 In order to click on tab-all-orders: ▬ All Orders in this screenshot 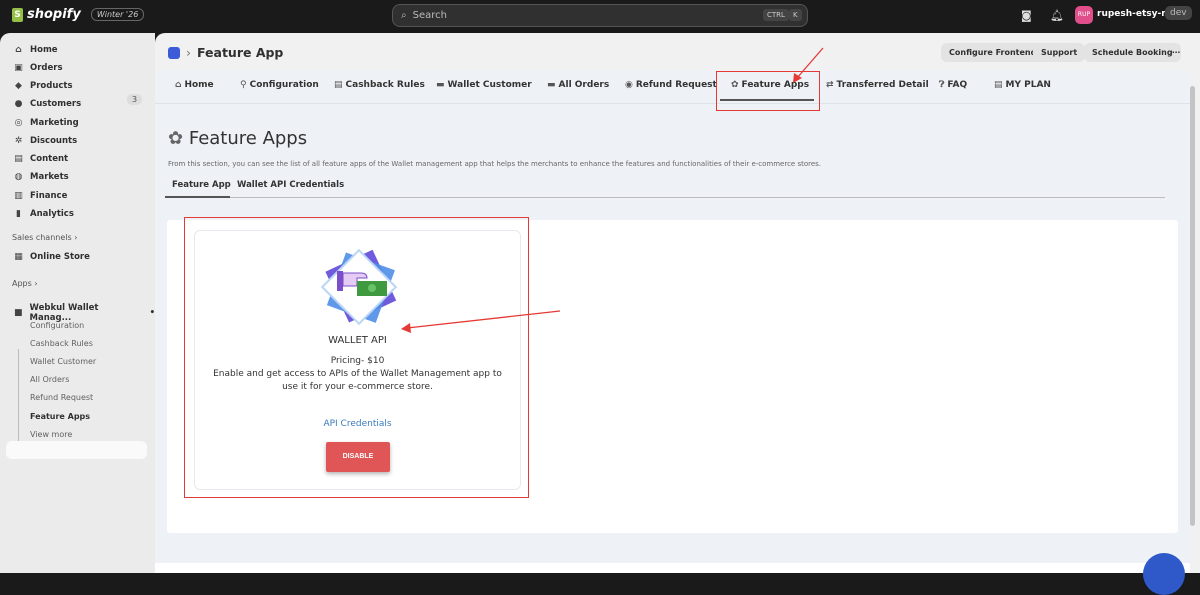, I will do `click(578, 85)`.